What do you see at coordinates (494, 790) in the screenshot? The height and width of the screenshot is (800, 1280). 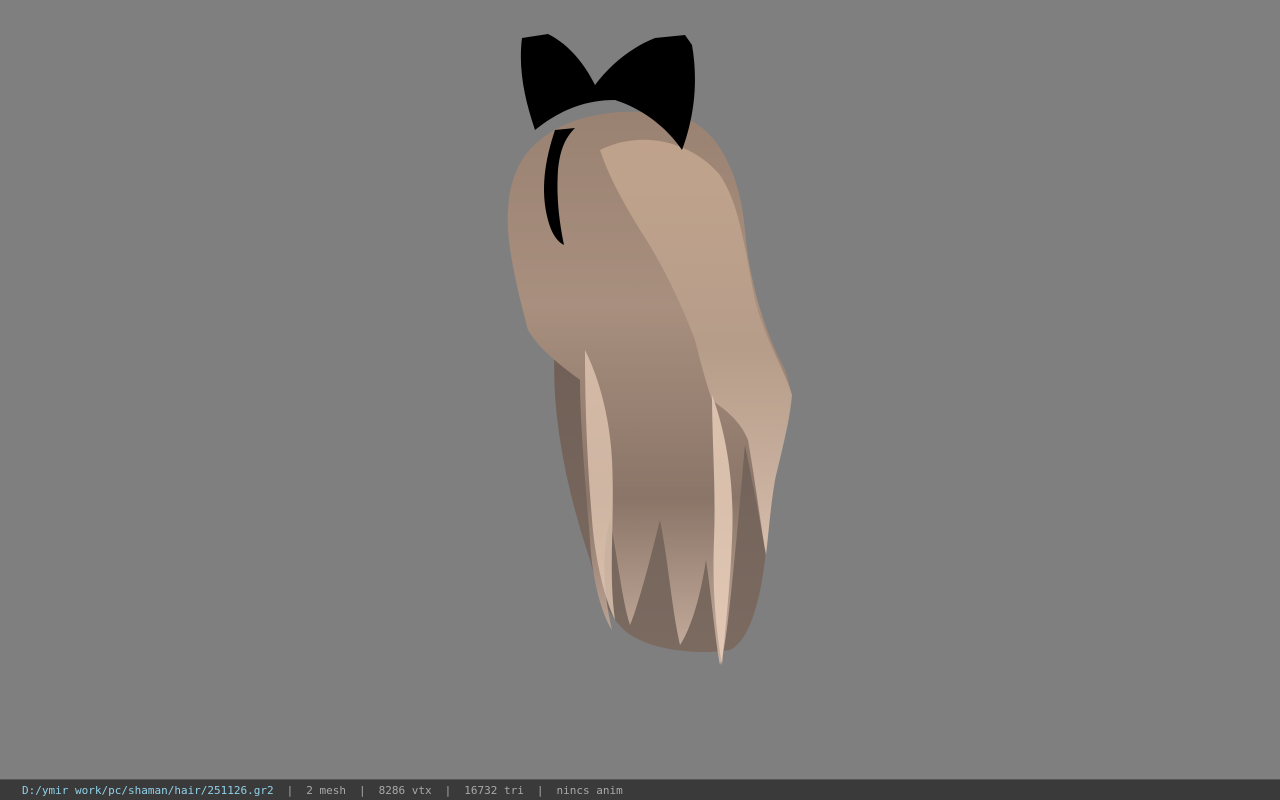 I see `triangle-count: 16732 tri` at bounding box center [494, 790].